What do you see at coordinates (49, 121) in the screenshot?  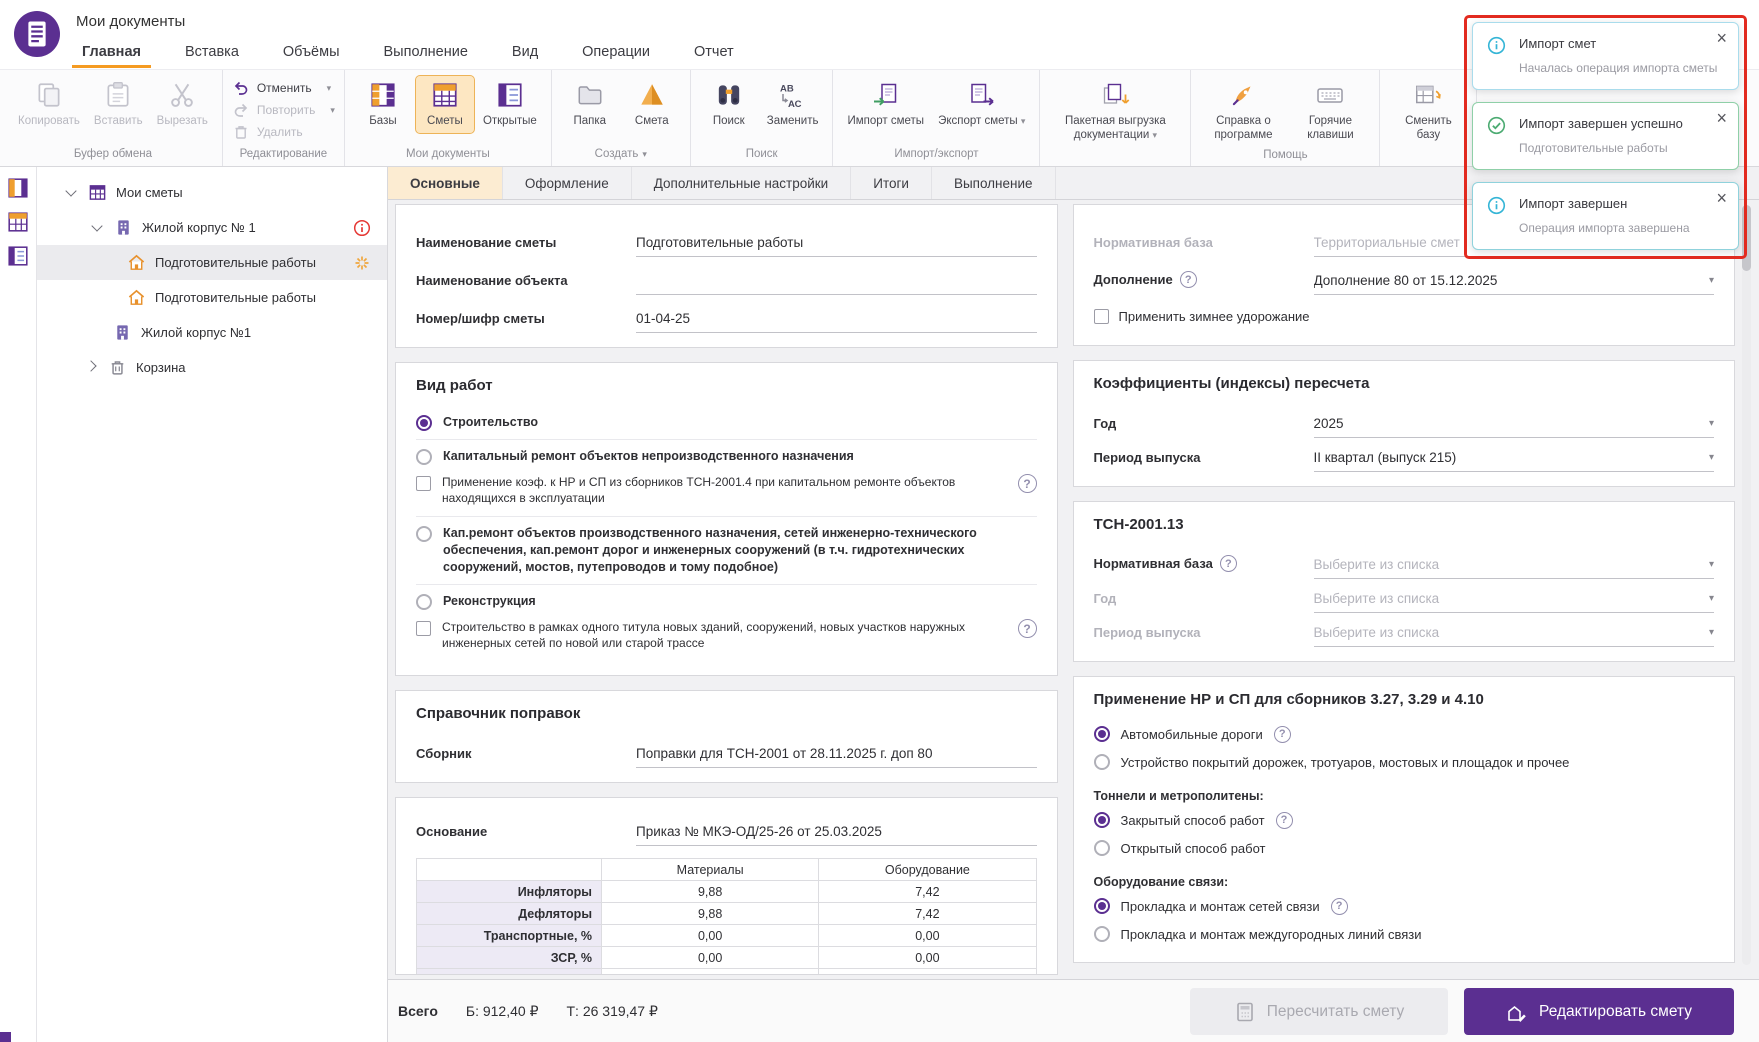 I see `copy-label: Копировать` at bounding box center [49, 121].